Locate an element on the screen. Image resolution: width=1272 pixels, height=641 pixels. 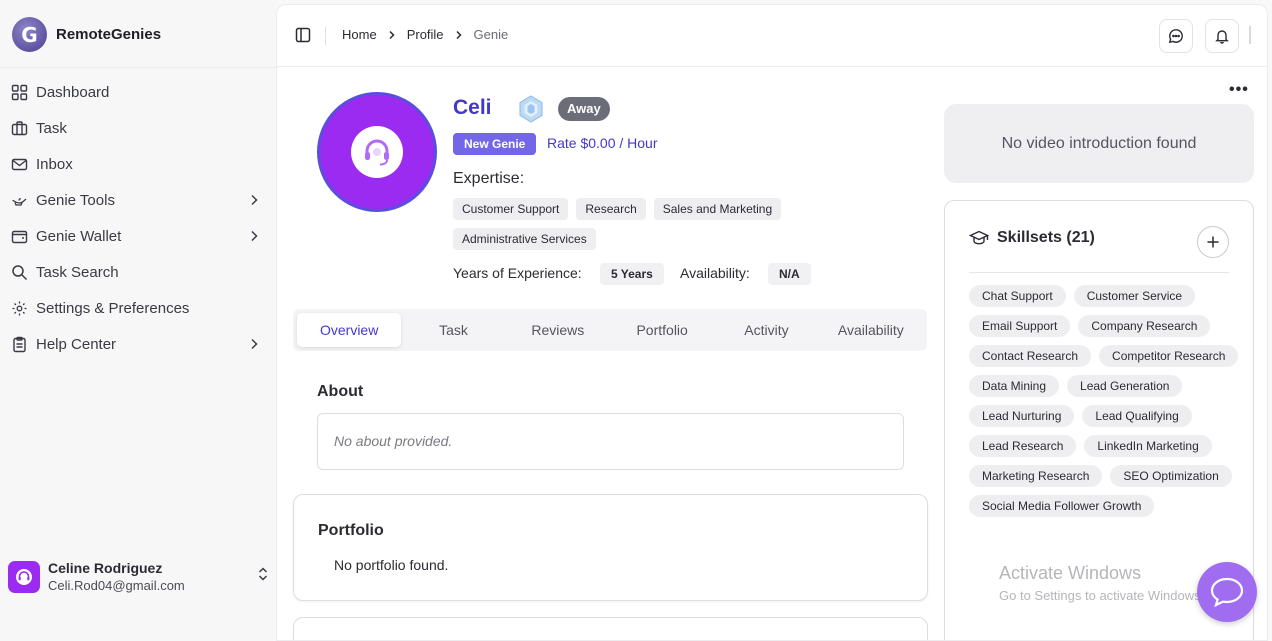
sidebar-item-label: Genie Tools is located at coordinates (75, 200).